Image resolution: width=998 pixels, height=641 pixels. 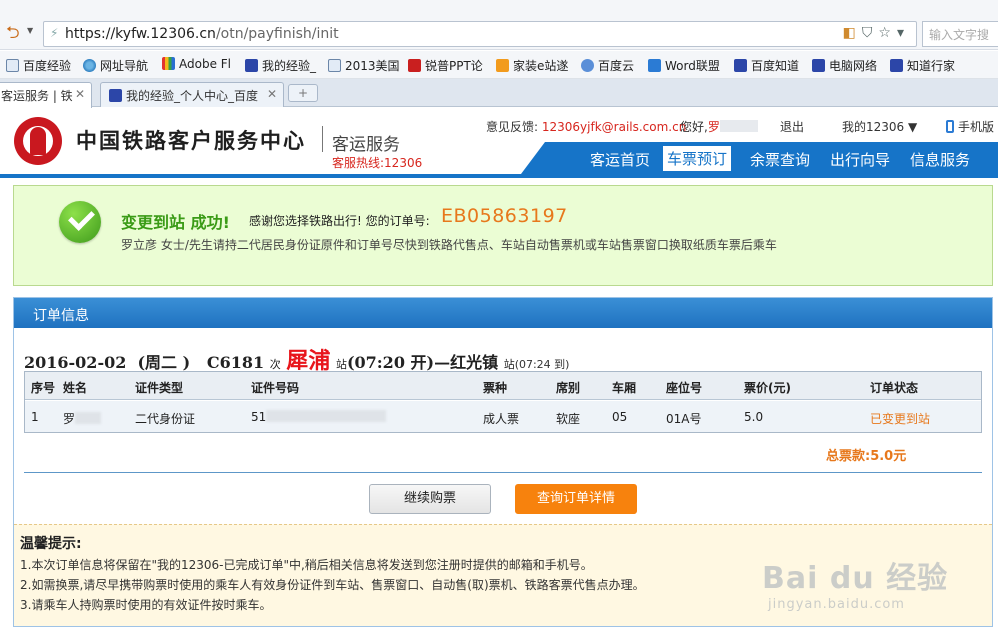 I want to click on user-name: 罗, so click(x=714, y=127).